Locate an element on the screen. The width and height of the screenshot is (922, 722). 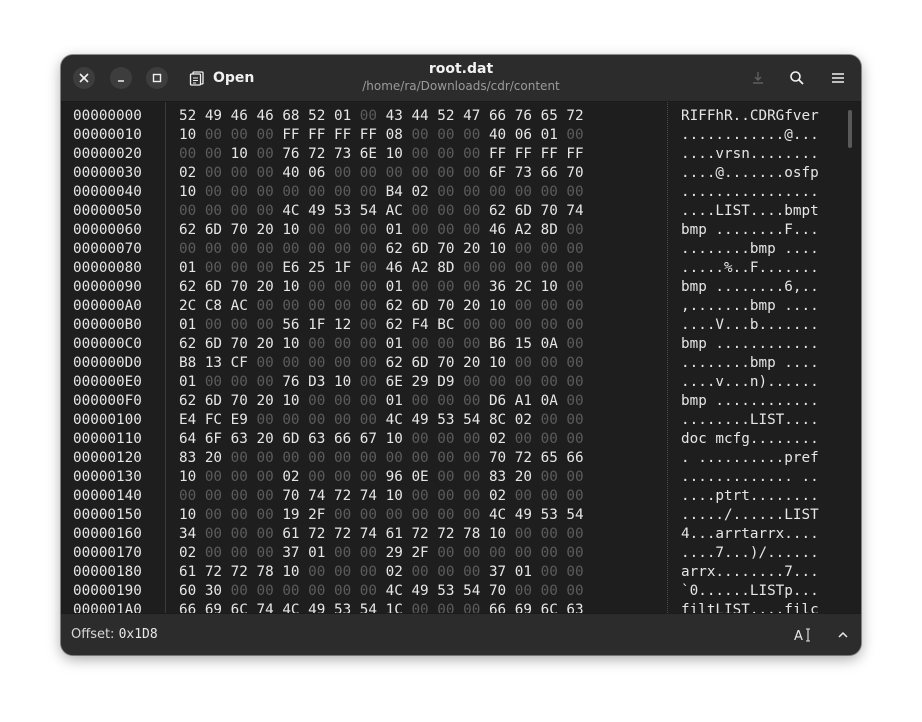
main-menu-button is located at coordinates (838, 78).